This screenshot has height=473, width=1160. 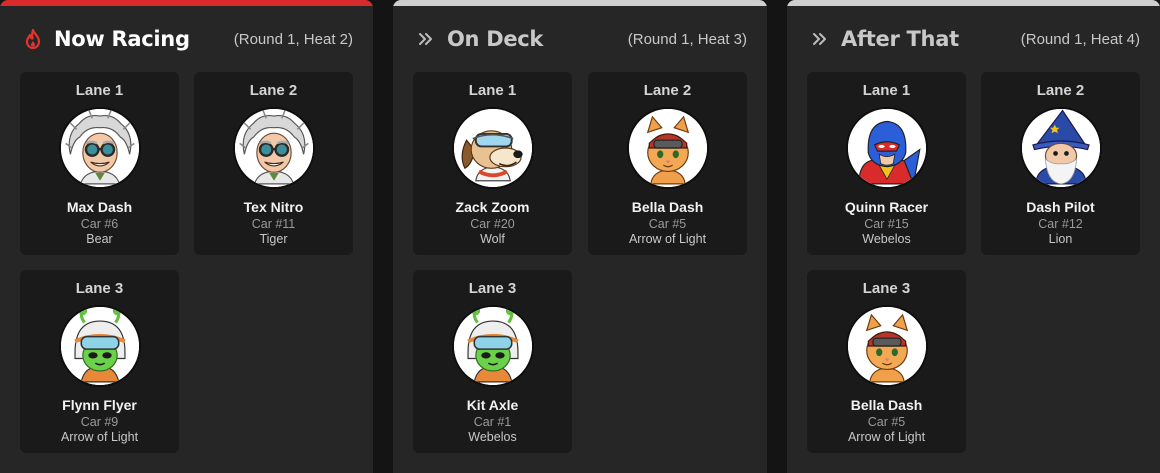 What do you see at coordinates (99, 405) in the screenshot?
I see `racer-name: Flynn Flyer` at bounding box center [99, 405].